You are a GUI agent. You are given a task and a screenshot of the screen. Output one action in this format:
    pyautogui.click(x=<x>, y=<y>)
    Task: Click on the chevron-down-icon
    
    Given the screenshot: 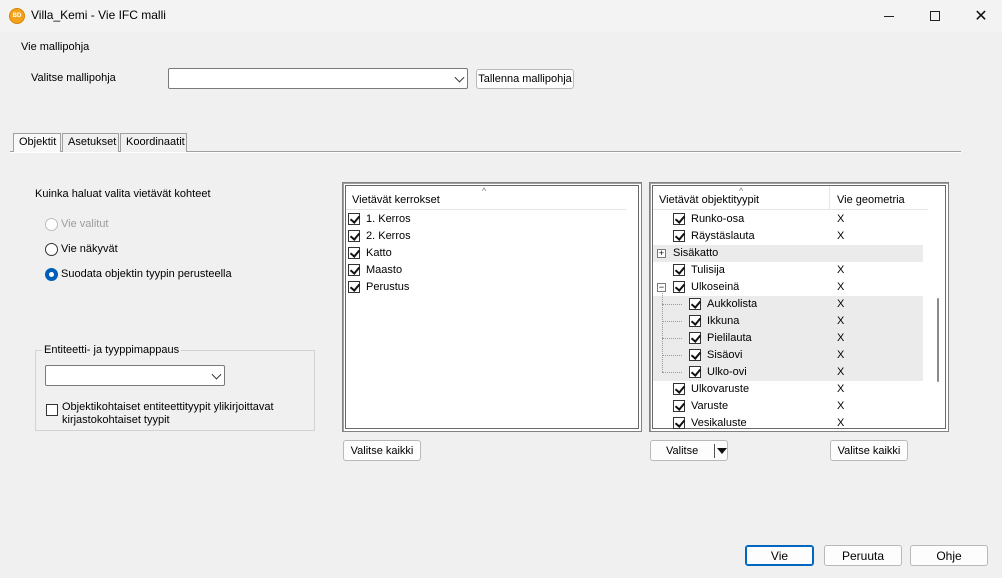 What is the action you would take?
    pyautogui.click(x=459, y=77)
    